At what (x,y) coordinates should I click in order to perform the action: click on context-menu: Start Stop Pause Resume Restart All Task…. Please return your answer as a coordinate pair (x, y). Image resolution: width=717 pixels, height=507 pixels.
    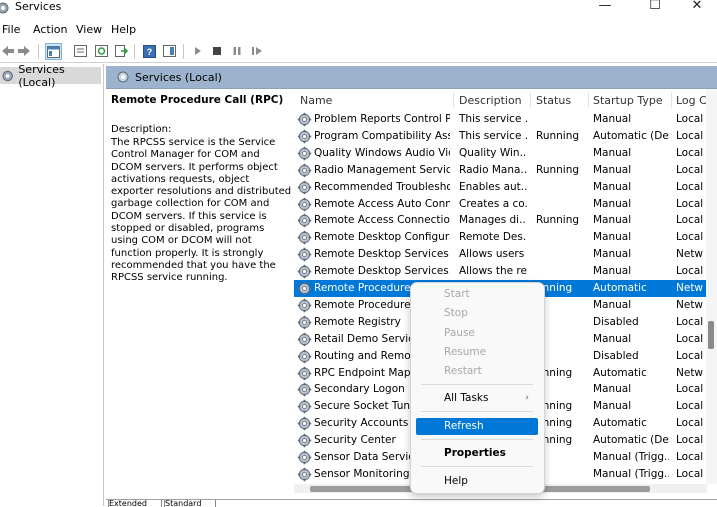
    Looking at the image, I should click on (477, 388).